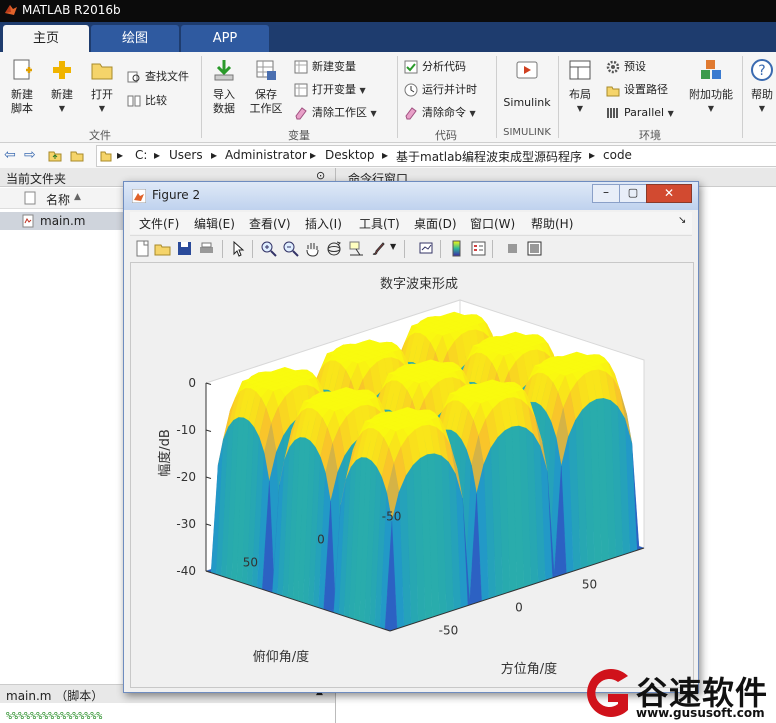  Describe the element at coordinates (63, 221) in the screenshot. I see `file-name: main.m` at that location.